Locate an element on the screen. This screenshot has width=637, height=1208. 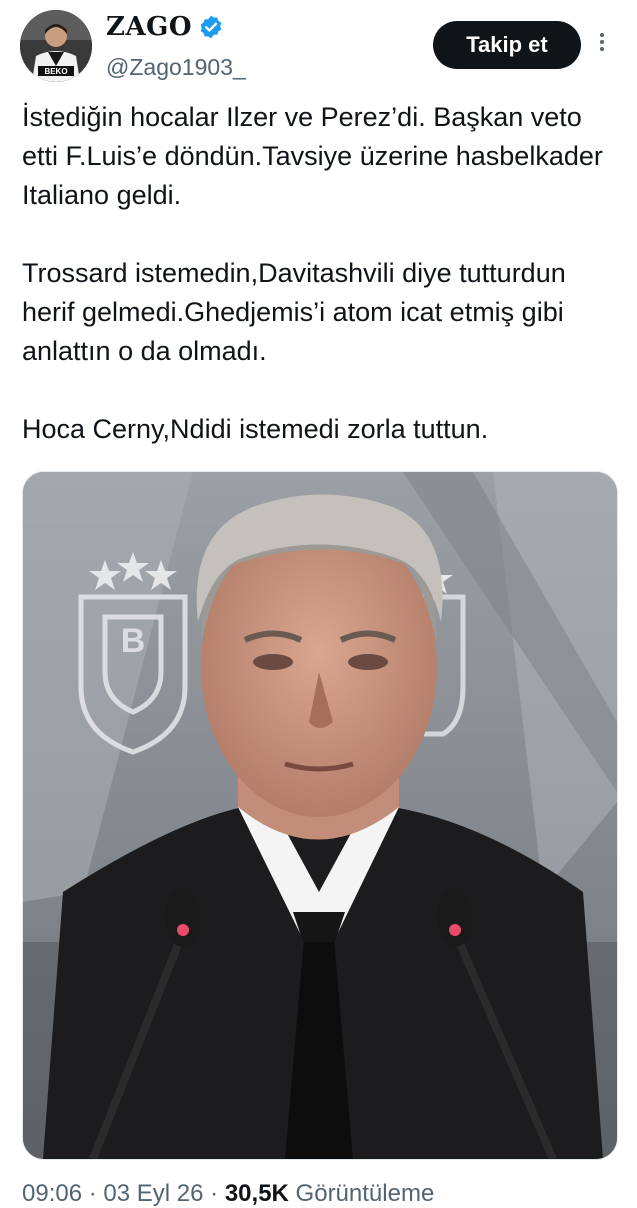
avatar: BEKO is located at coordinates (56, 46).